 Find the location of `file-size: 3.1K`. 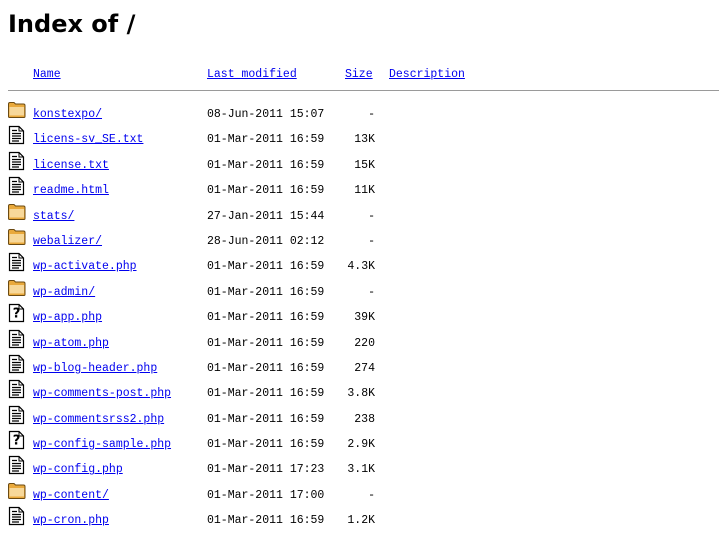

file-size: 3.1K is located at coordinates (361, 470).